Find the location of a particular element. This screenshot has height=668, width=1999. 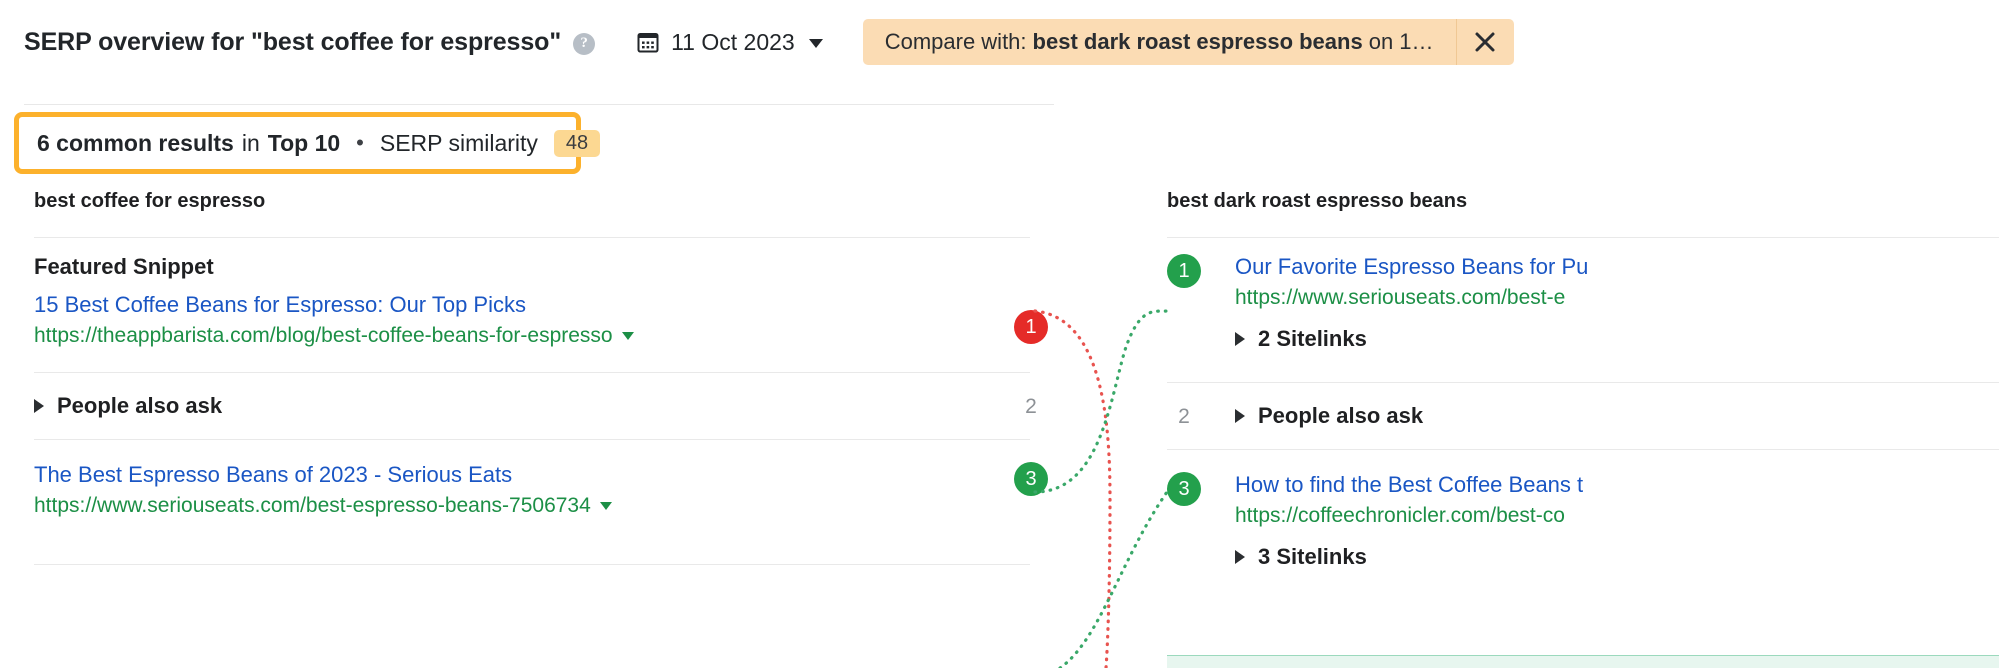

serp-similarity-badge: 48 is located at coordinates (577, 143).